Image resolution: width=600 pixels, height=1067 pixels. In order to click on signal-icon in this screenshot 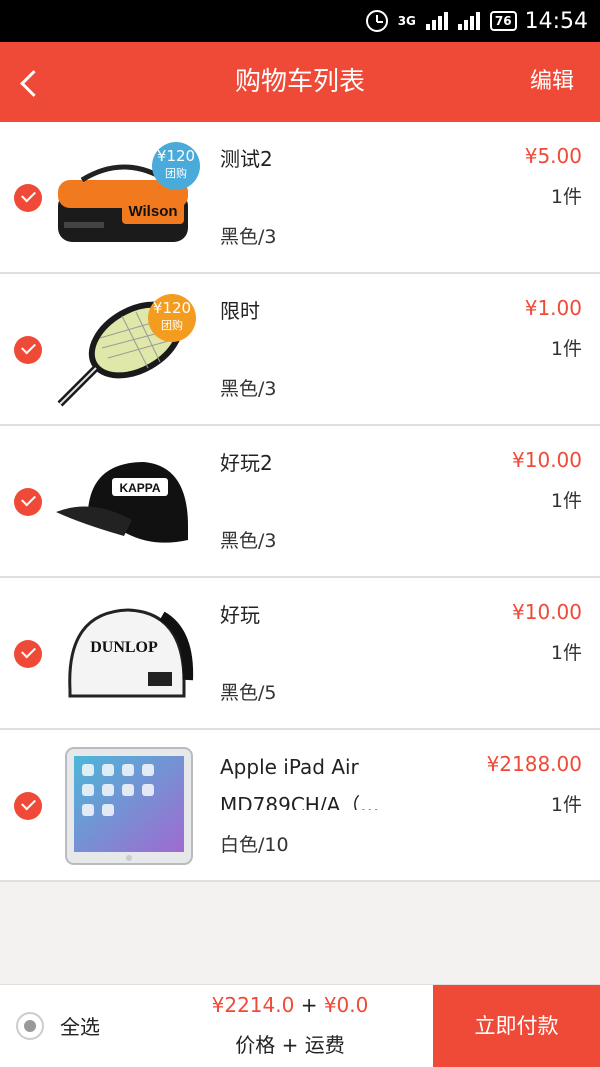, I will do `click(436, 21)`.